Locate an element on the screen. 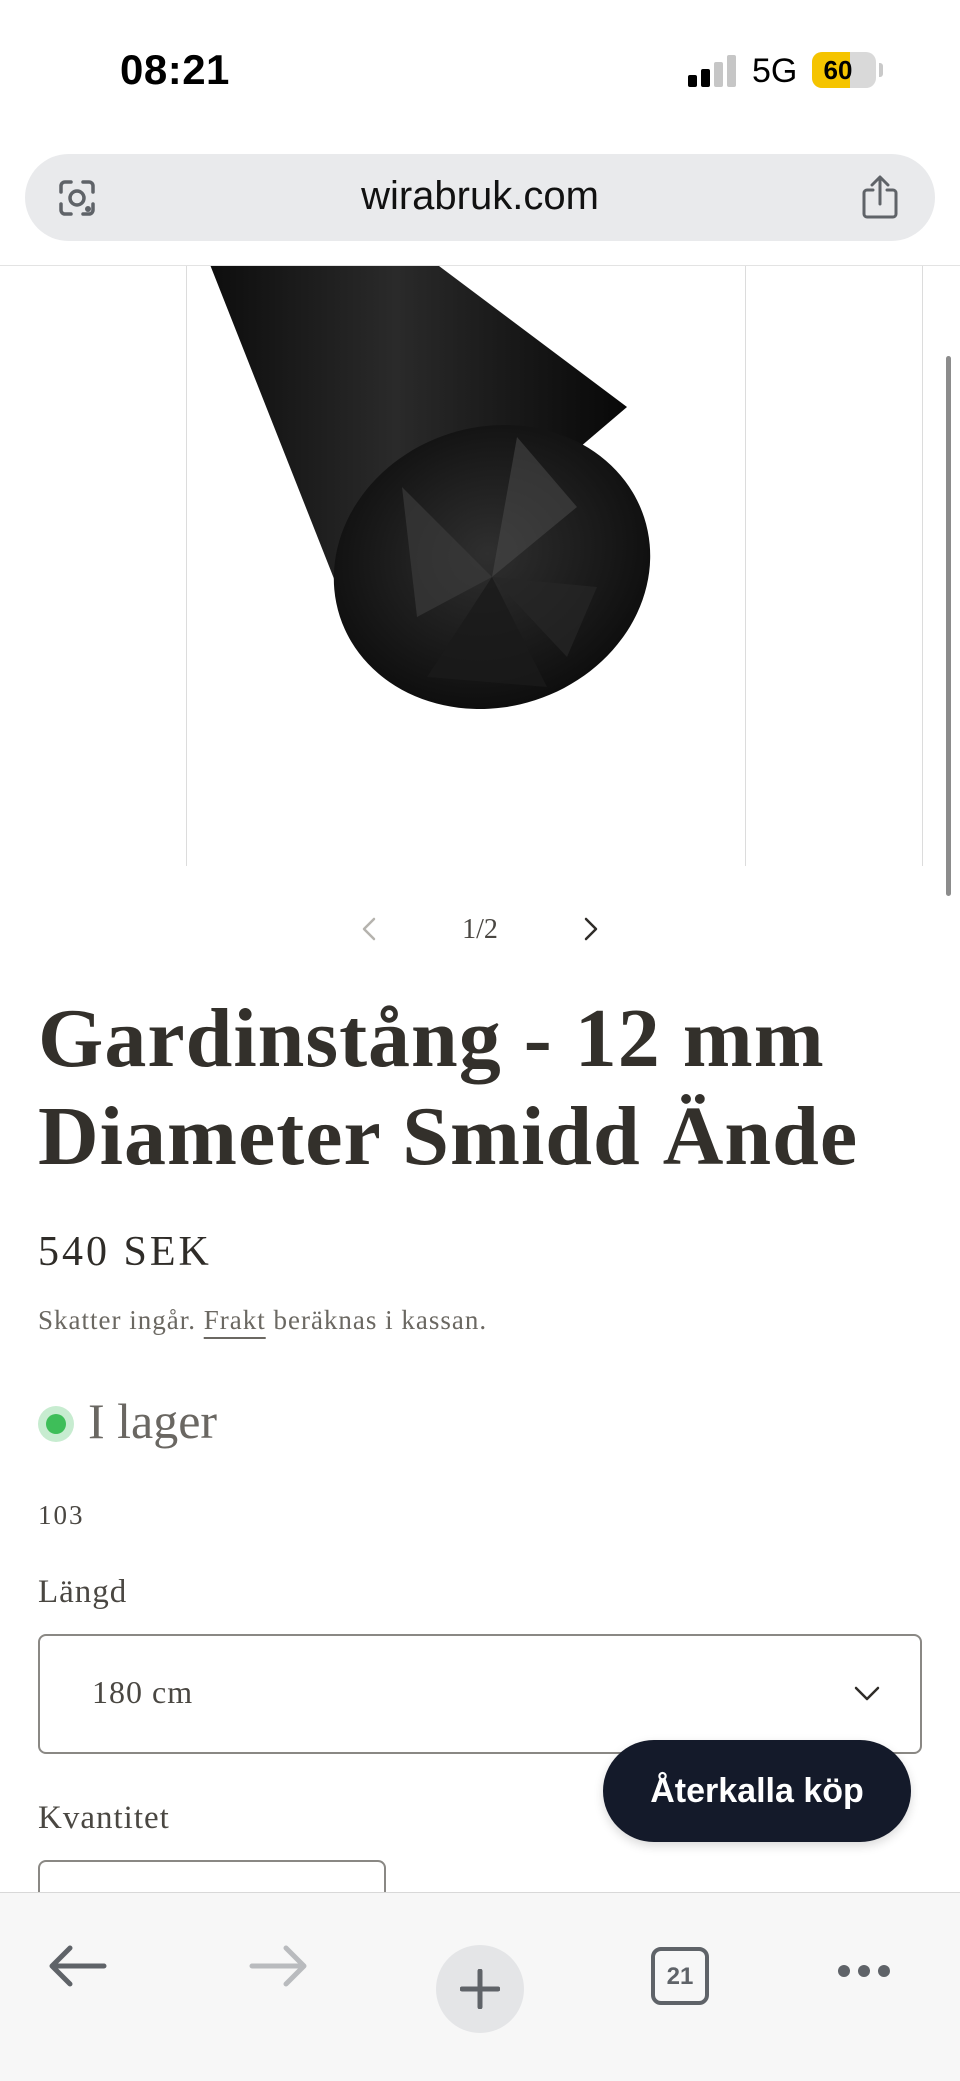 Image resolution: width=960 pixels, height=2081 pixels. tax-prefix: Skatter ingår. is located at coordinates (117, 1320).